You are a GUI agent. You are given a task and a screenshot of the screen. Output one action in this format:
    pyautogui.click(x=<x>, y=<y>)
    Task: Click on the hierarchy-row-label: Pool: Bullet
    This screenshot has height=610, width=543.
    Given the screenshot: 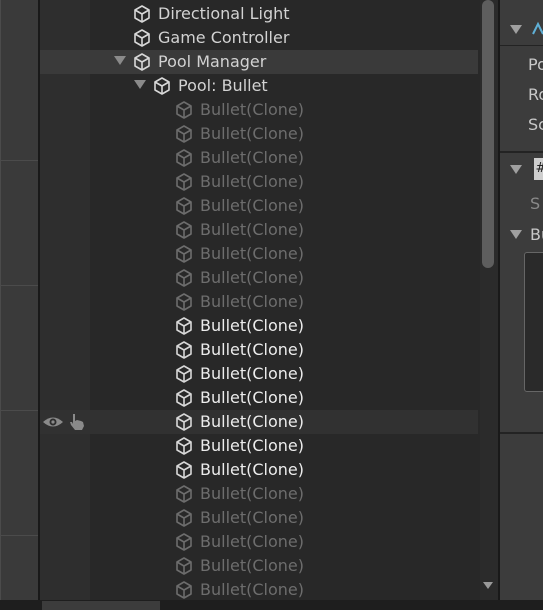 What is the action you would take?
    pyautogui.click(x=223, y=85)
    